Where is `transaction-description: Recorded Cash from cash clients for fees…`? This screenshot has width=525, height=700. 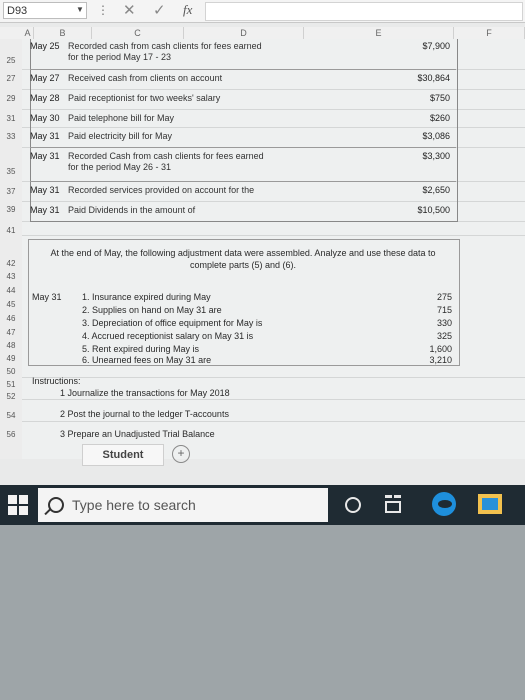
transaction-description: Recorded Cash from cash clients for fees… is located at coordinates (166, 161).